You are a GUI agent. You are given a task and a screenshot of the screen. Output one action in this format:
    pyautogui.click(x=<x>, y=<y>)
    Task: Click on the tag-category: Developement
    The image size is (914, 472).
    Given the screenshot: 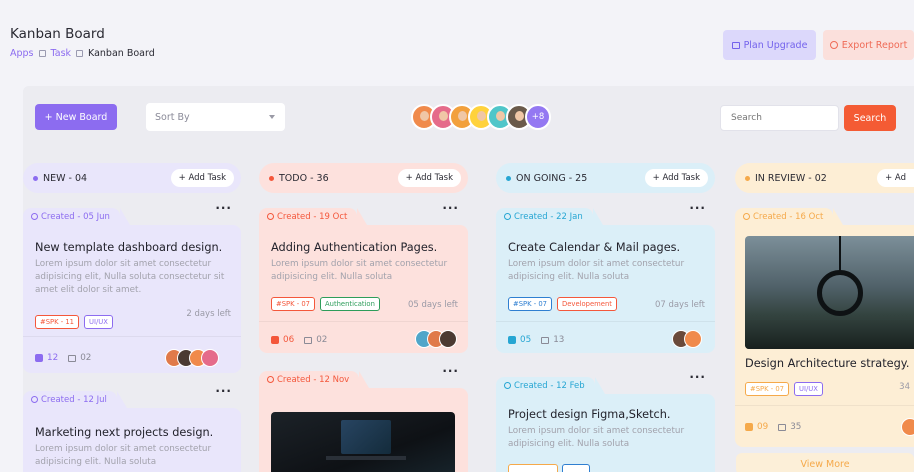 What is the action you would take?
    pyautogui.click(x=587, y=304)
    